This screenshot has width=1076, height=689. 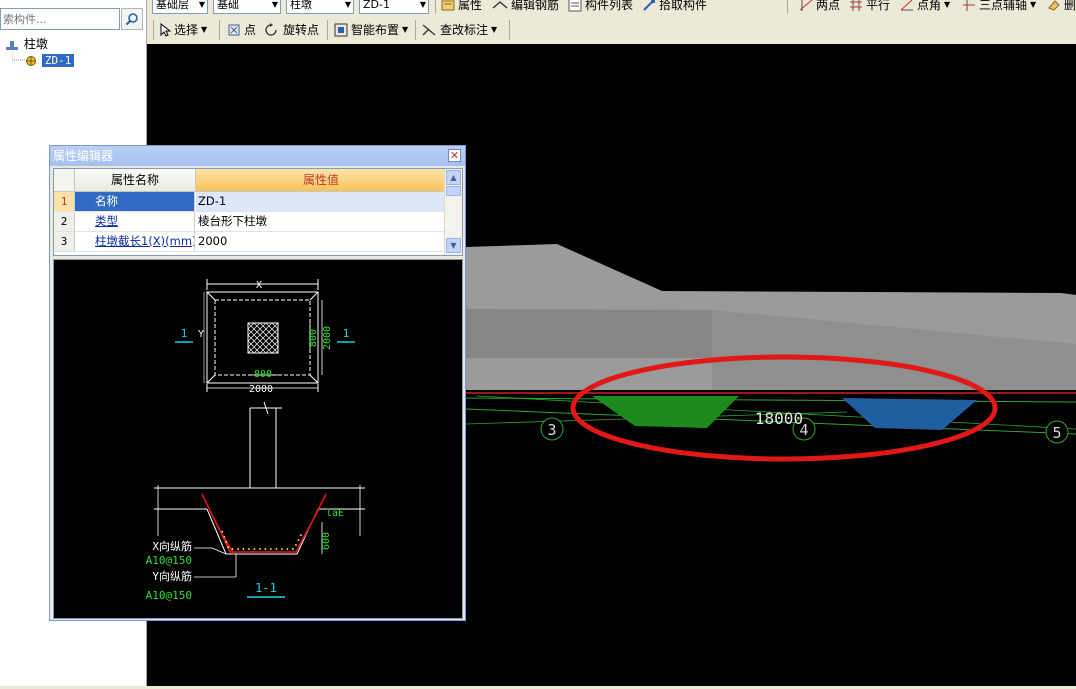 What do you see at coordinates (135, 221) in the screenshot?
I see `property-name: 类型` at bounding box center [135, 221].